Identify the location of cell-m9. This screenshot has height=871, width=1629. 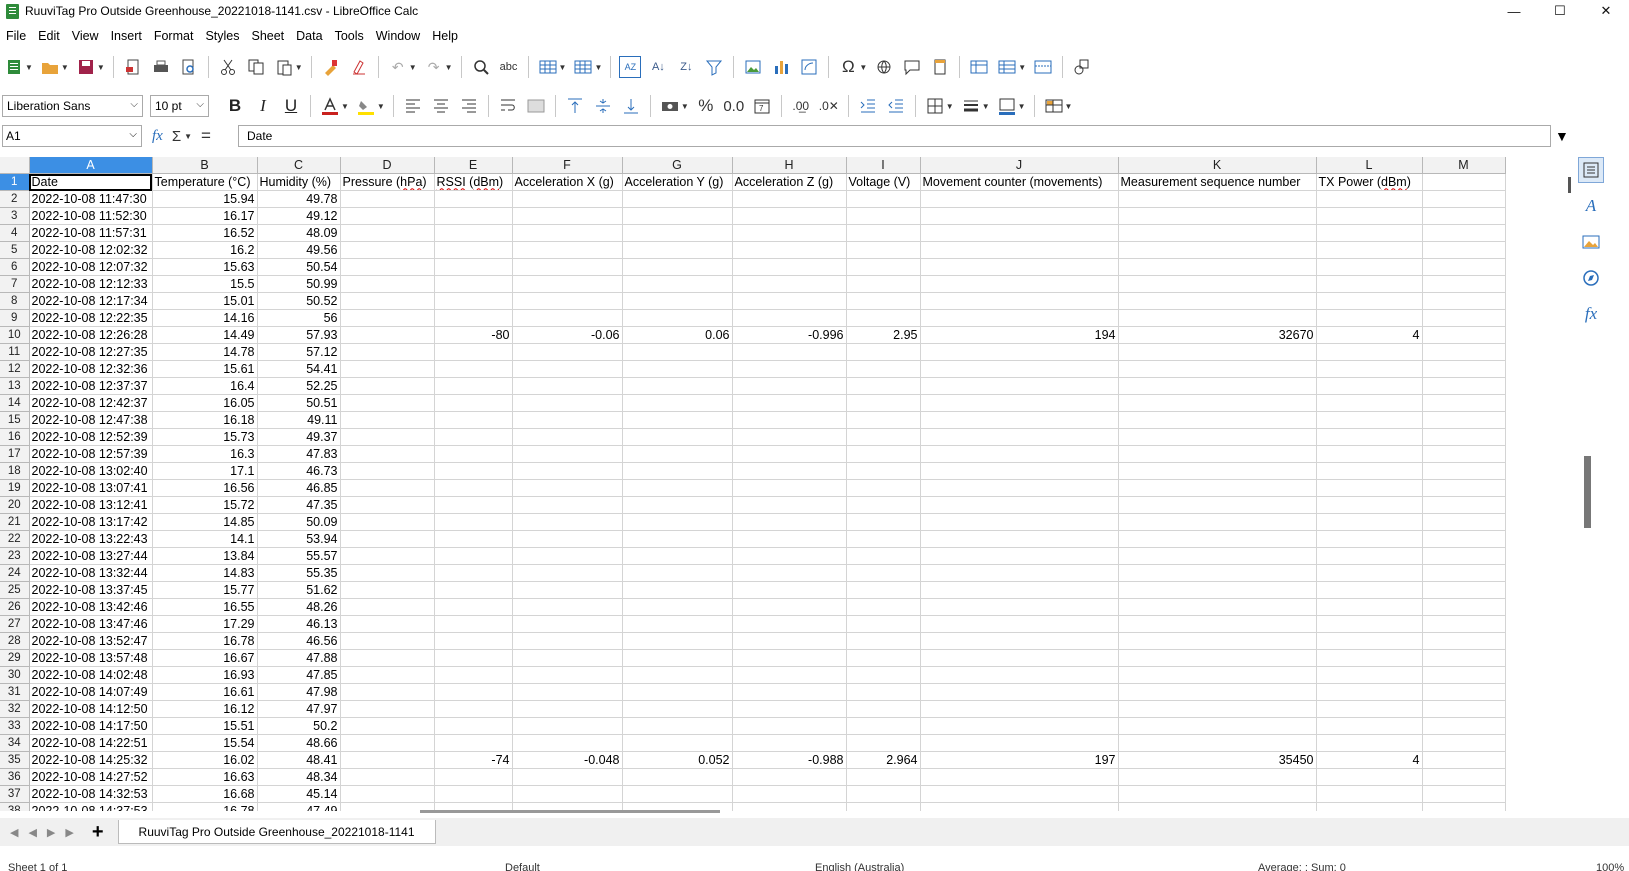
(1464, 318).